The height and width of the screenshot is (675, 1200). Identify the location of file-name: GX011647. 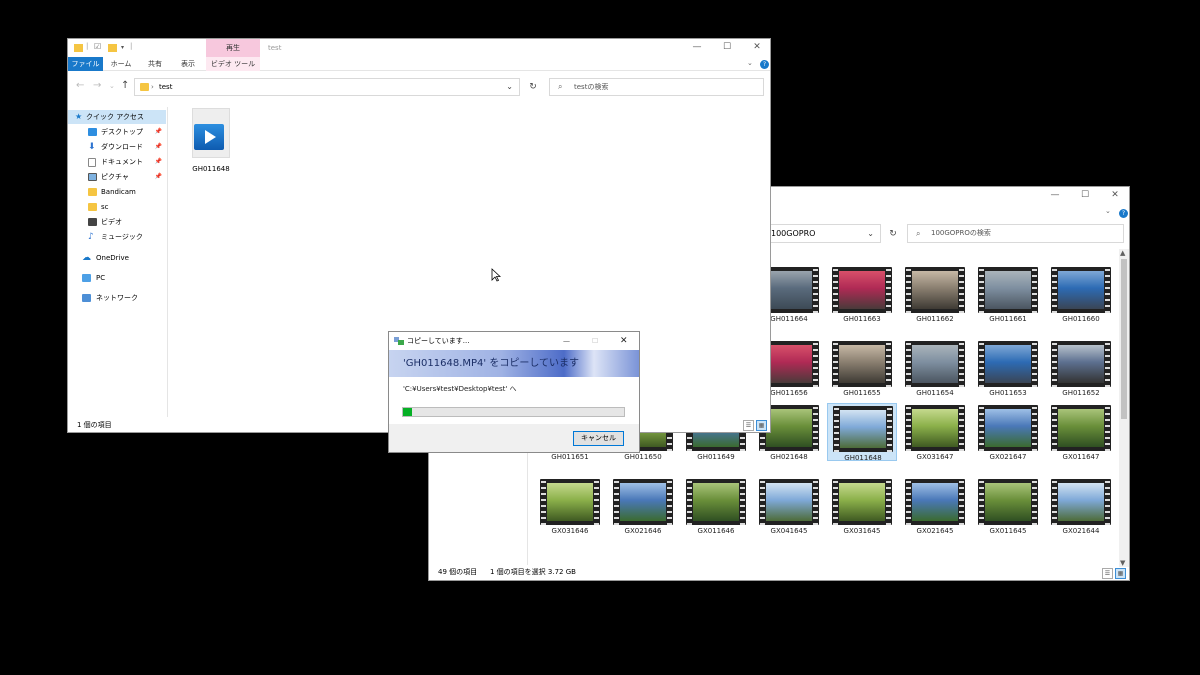
(1081, 457).